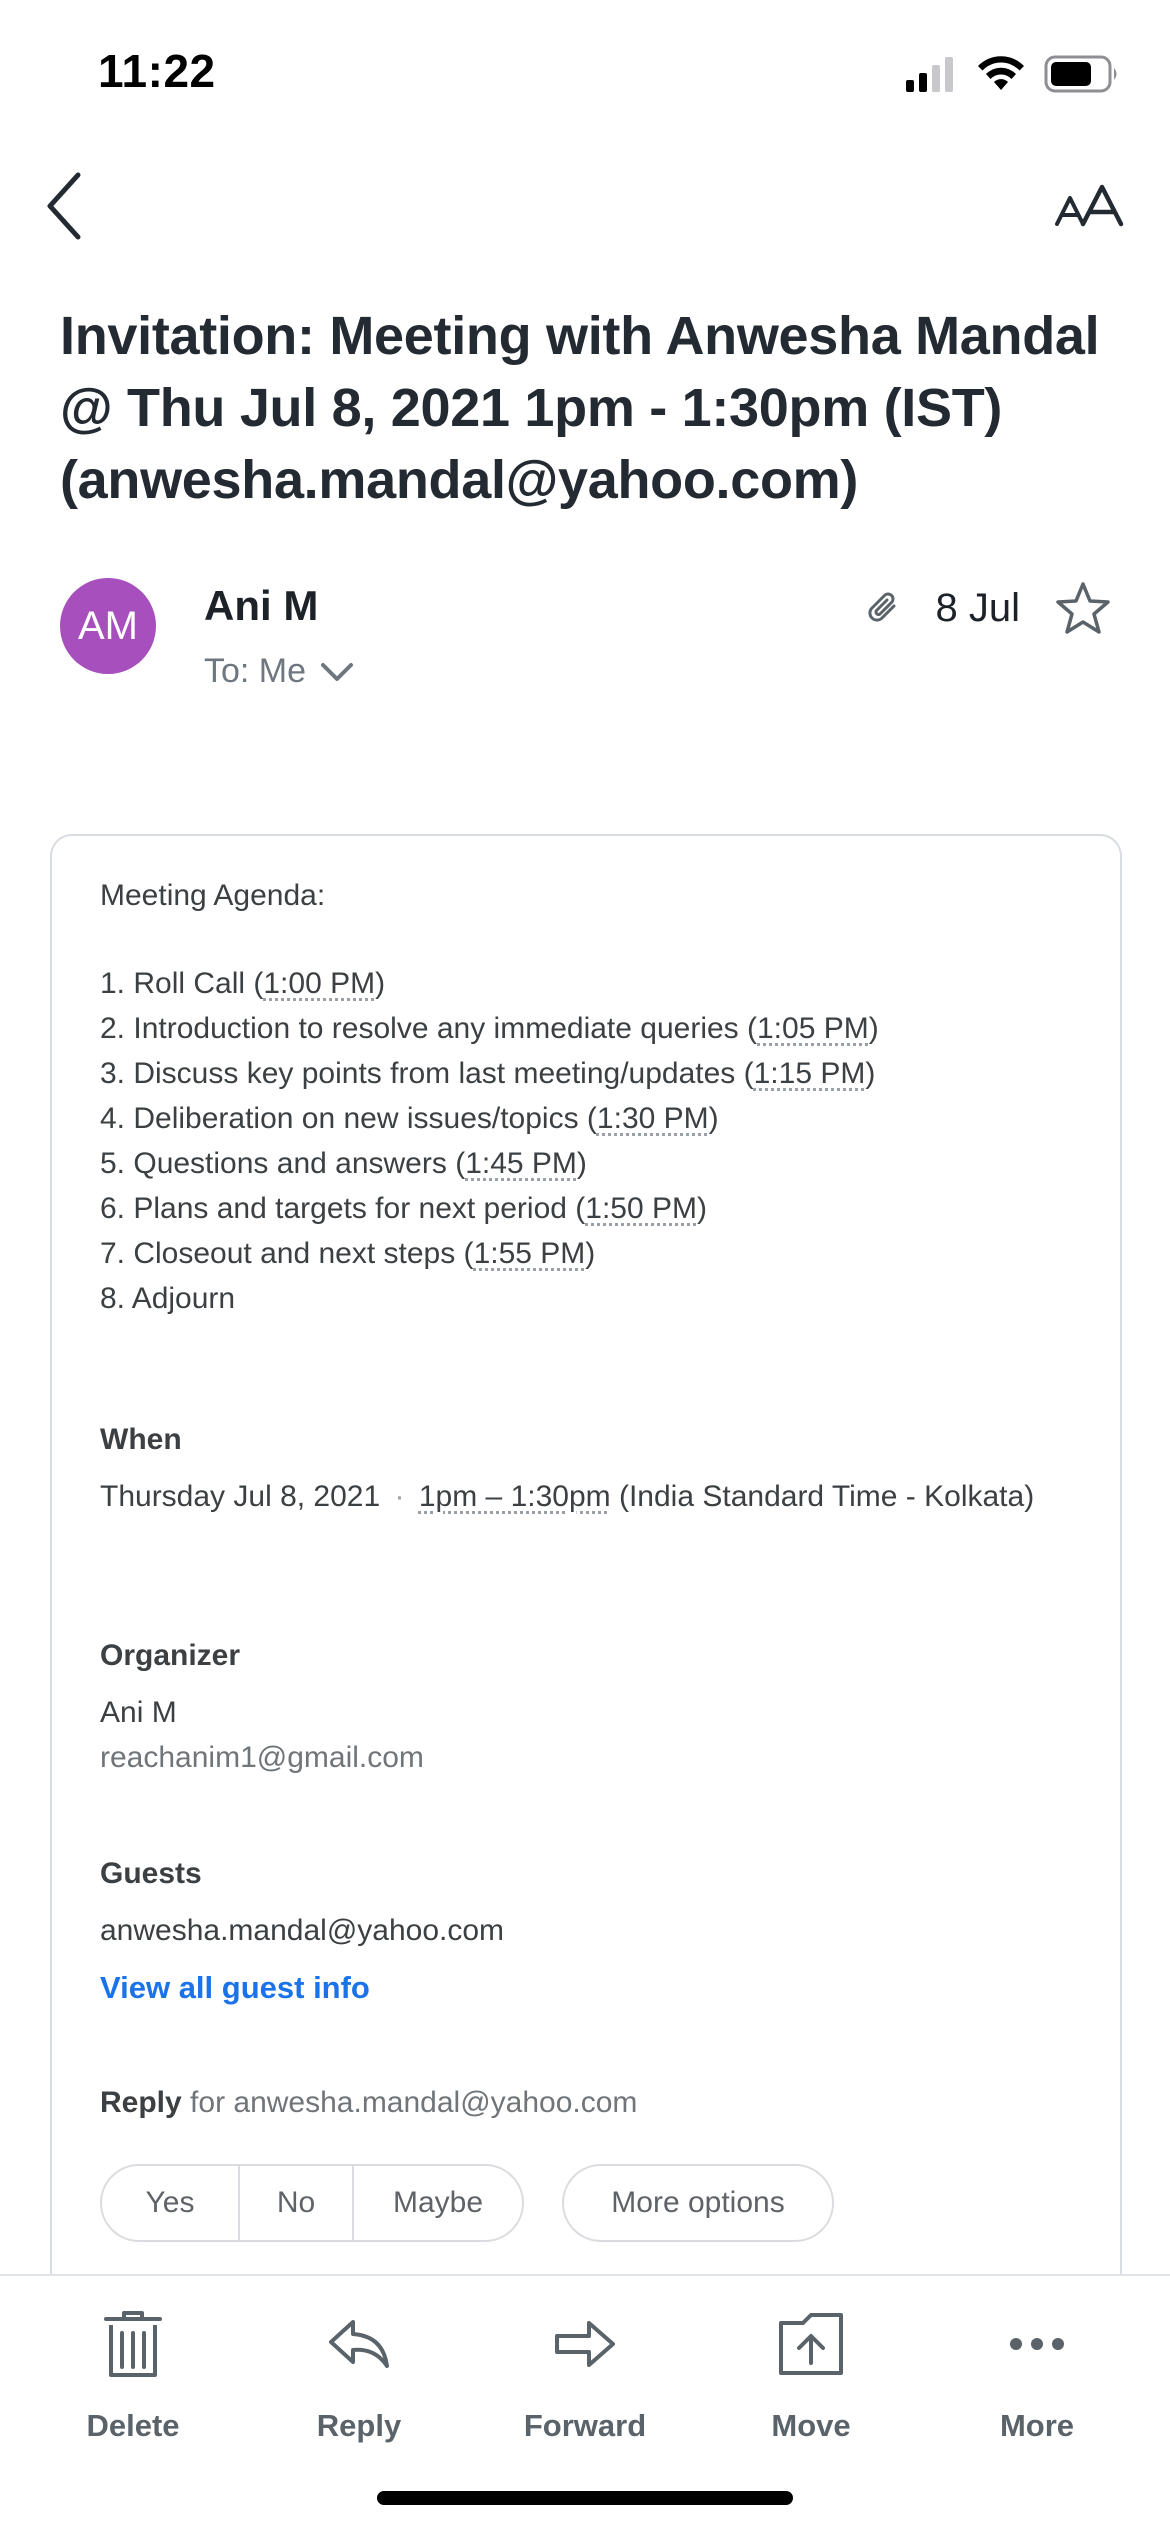 Image resolution: width=1170 pixels, height=2532 pixels. Describe the element at coordinates (243, 983) in the screenshot. I see `agenda-item: 1. Roll Call (1:00 PM)` at that location.